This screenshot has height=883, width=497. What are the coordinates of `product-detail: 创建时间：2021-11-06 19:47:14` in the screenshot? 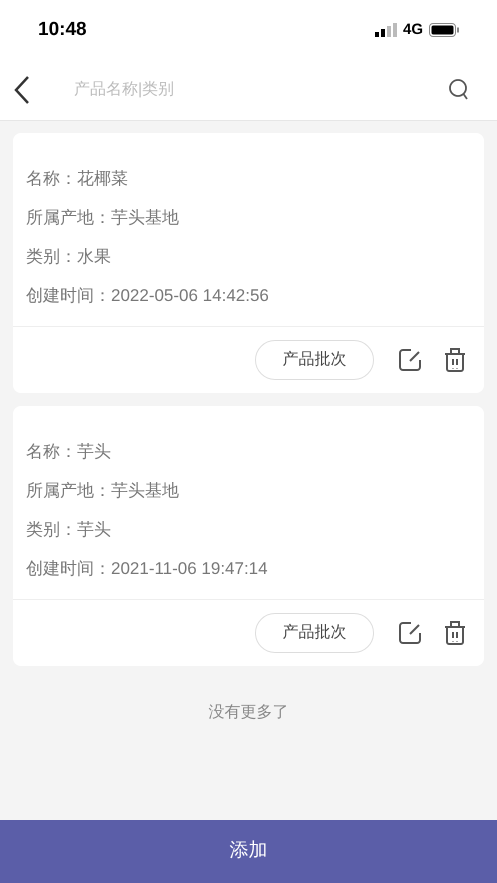 It's located at (147, 569).